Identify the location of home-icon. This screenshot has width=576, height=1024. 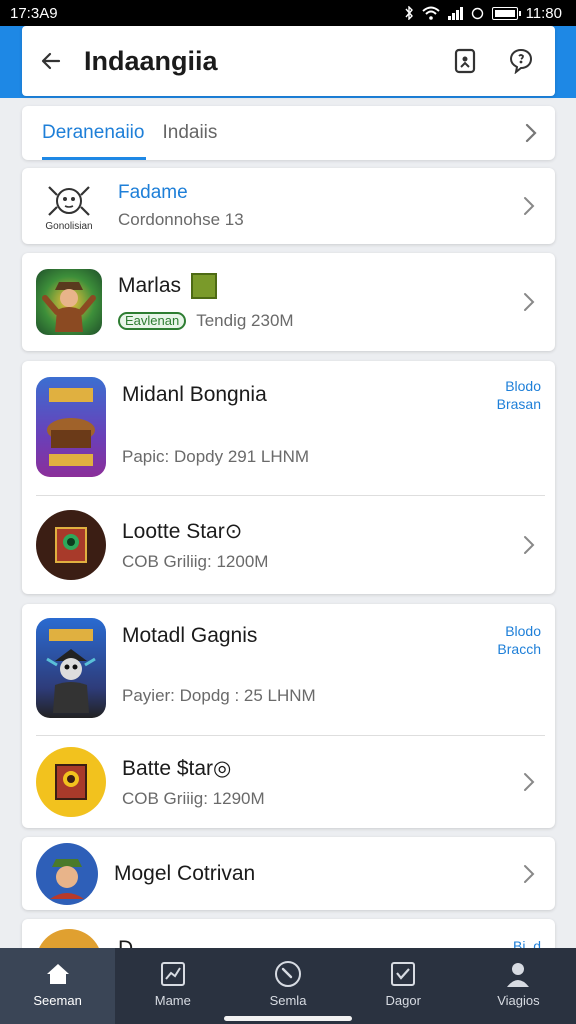
(58, 974).